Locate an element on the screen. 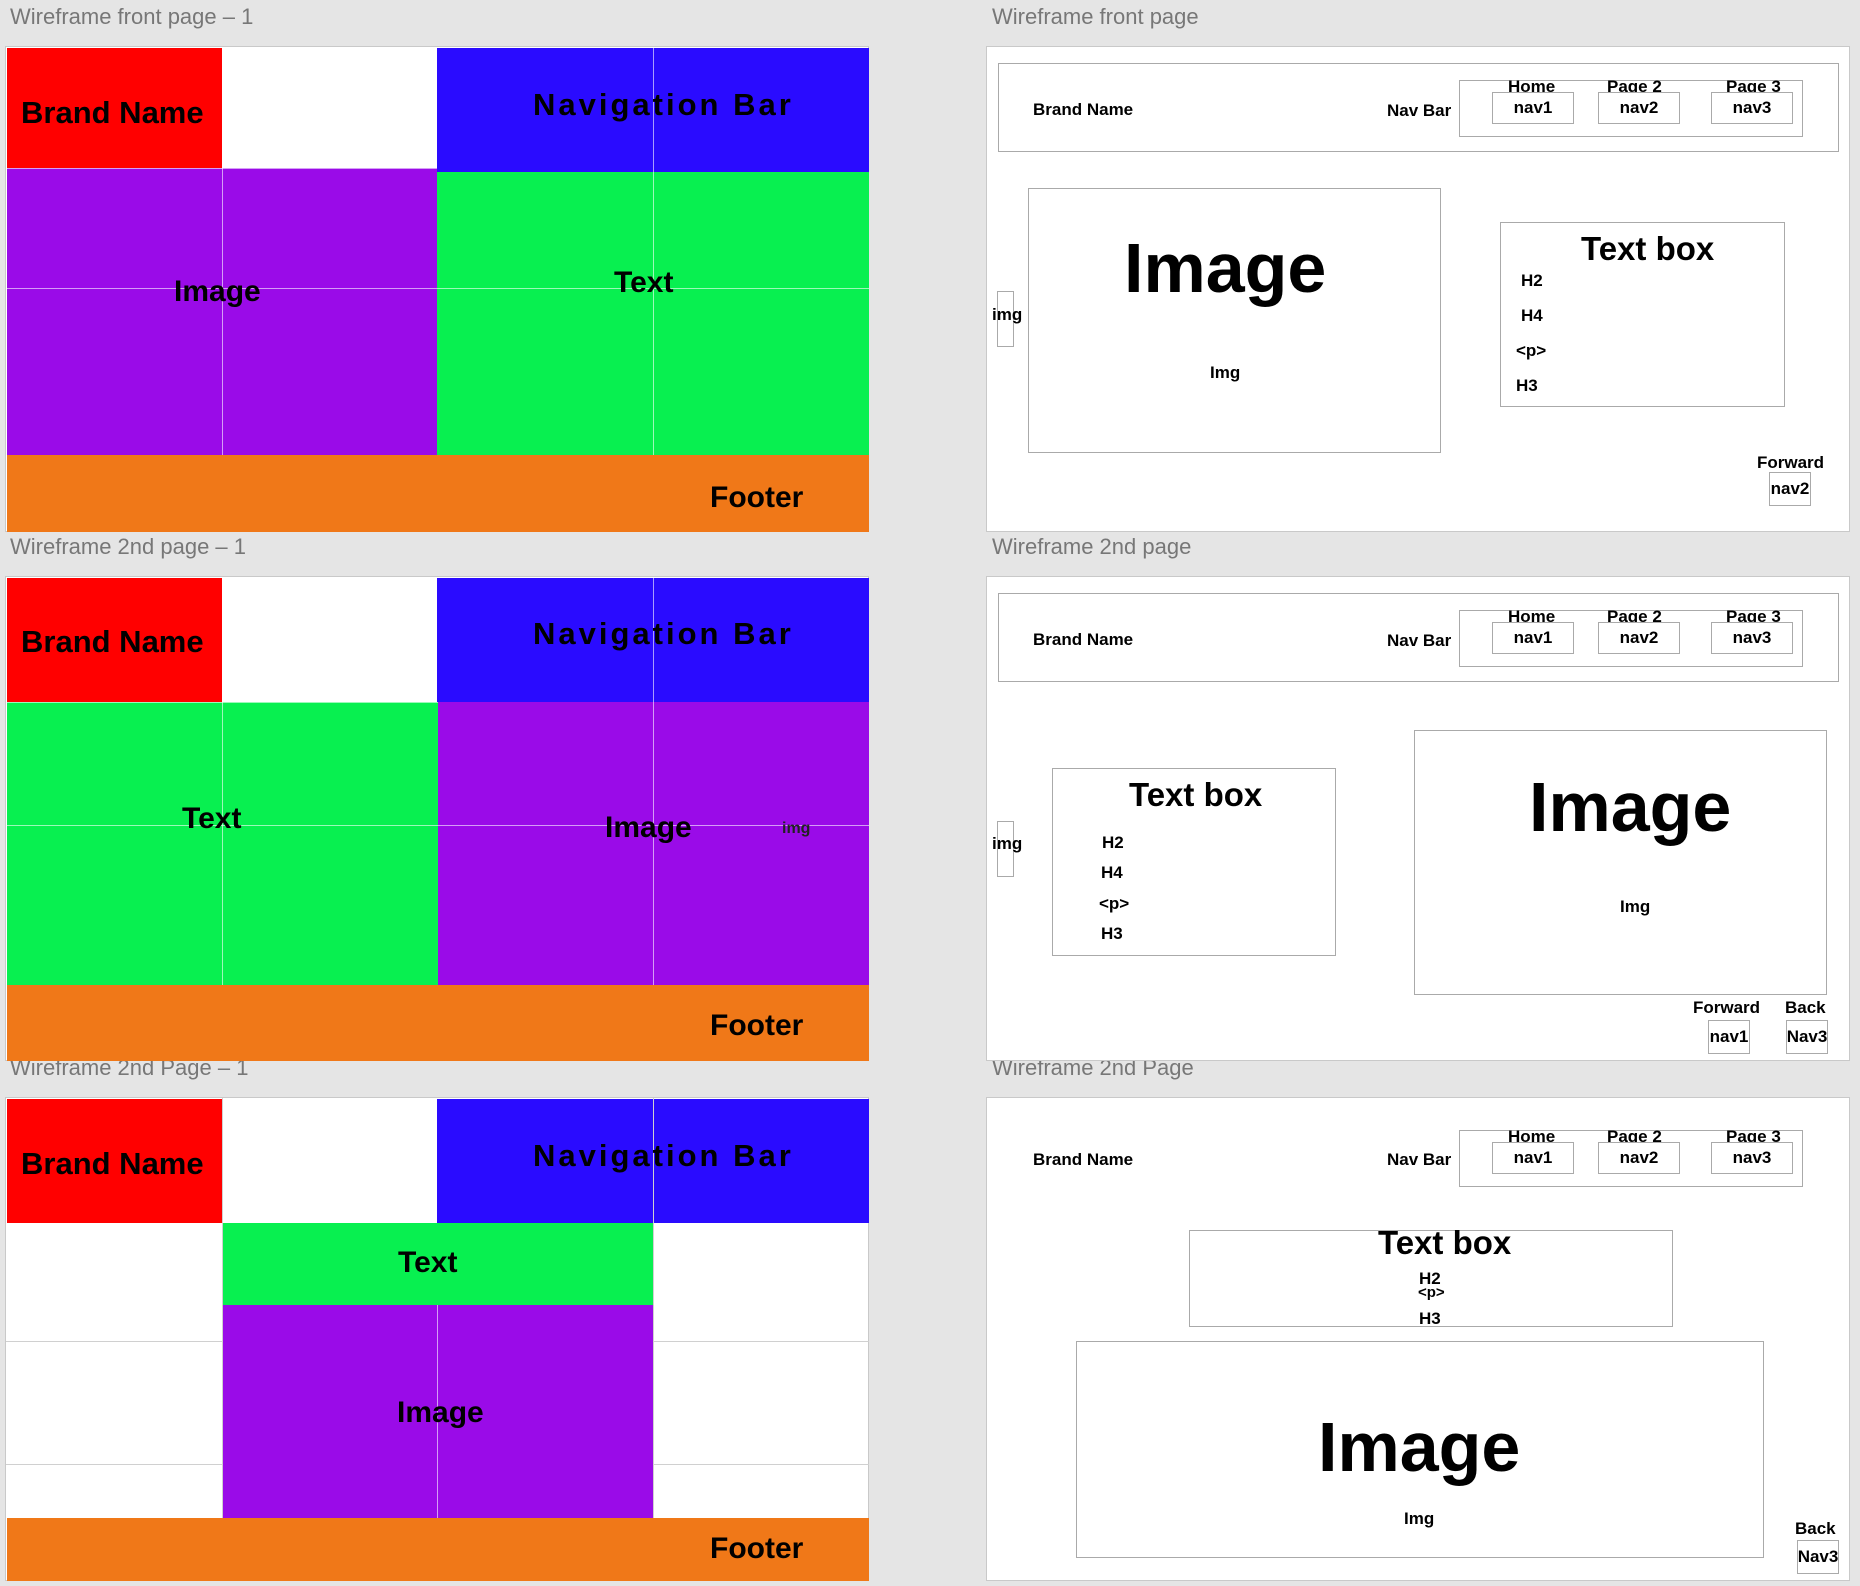  forward-nav2-button: nav2 is located at coordinates (1790, 489).